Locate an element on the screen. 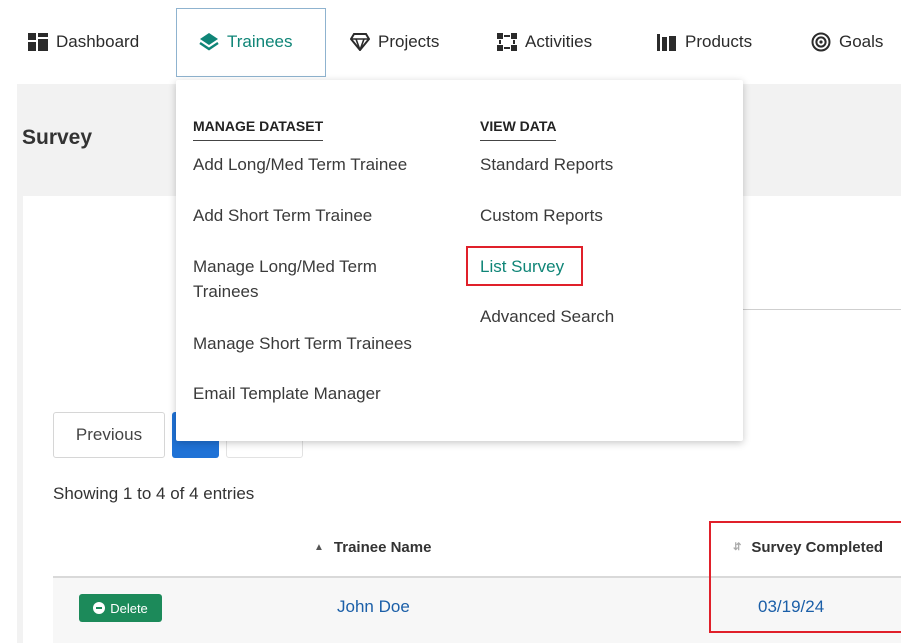 The width and height of the screenshot is (901, 643). trainee-name-link: John Doe is located at coordinates (373, 607).